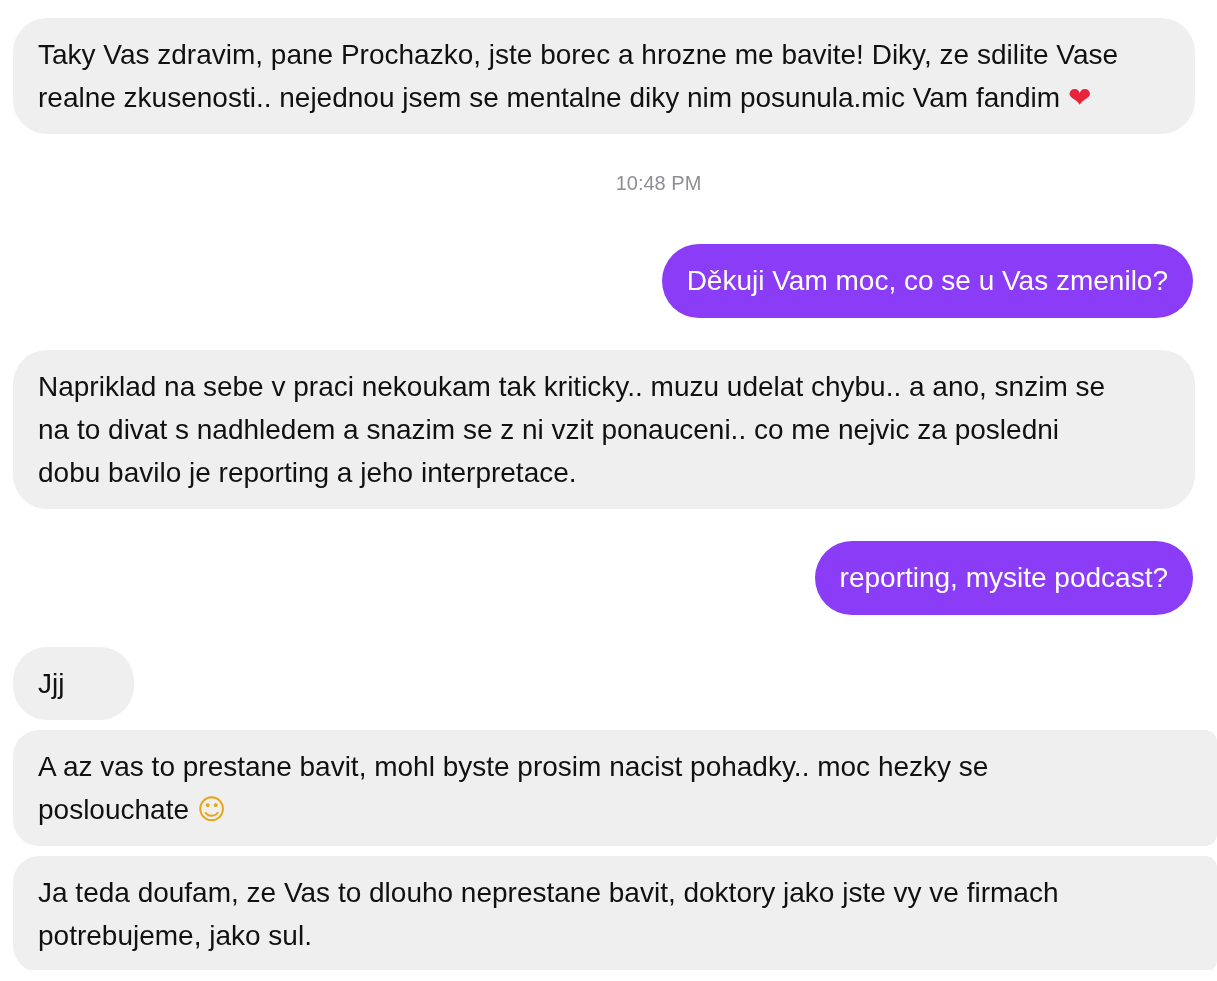 The width and height of the screenshot is (1217, 981). Describe the element at coordinates (658, 183) in the screenshot. I see `timestamp: 10:48 PM` at that location.